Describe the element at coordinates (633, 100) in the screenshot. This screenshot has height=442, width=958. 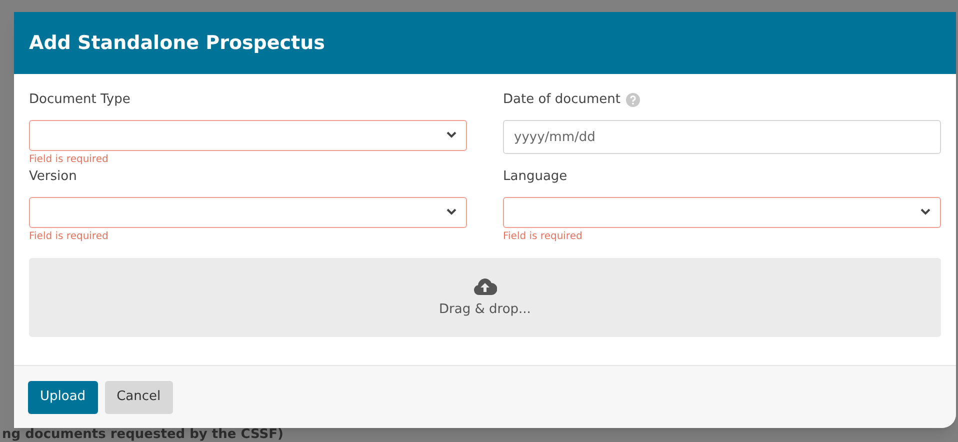
I see `help-icon` at that location.